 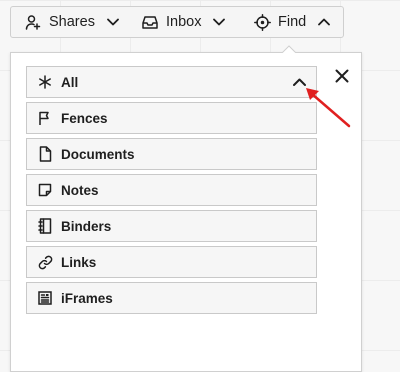 I want to click on filter-item-documents: Documents, so click(x=171, y=154).